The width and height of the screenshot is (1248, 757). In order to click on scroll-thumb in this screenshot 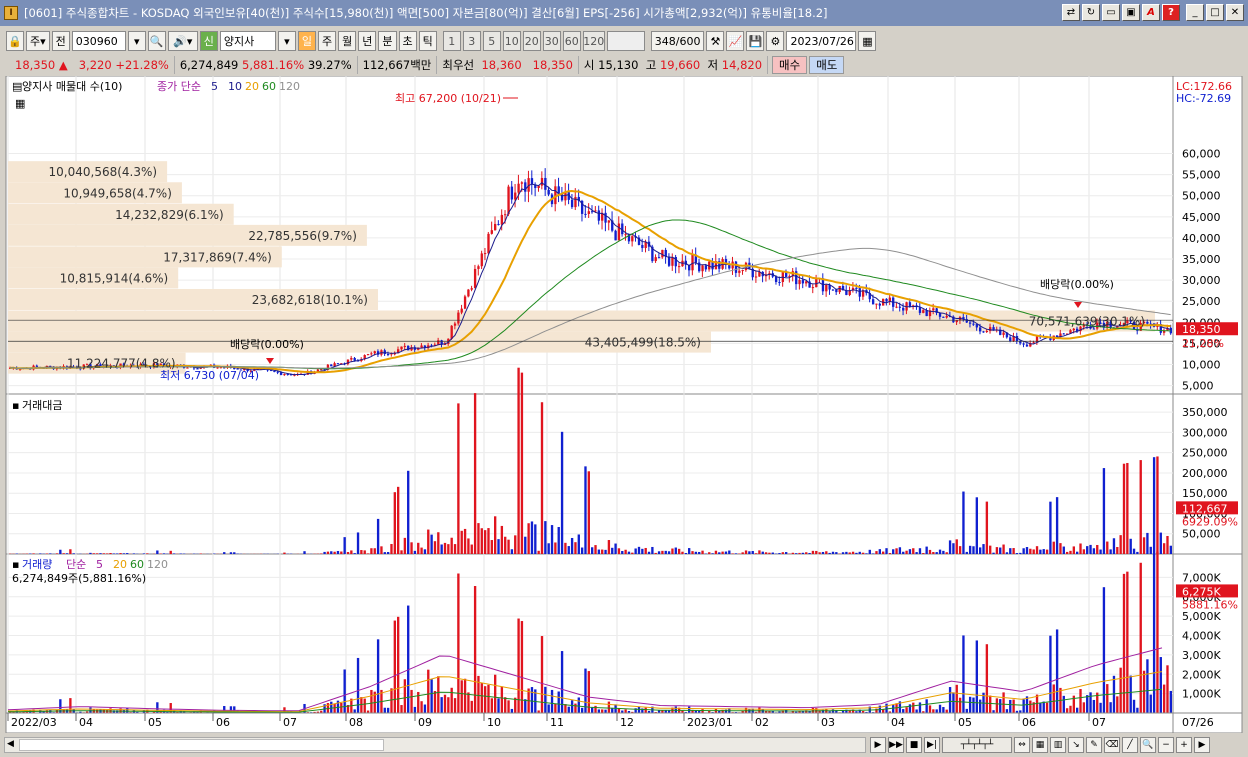, I will do `click(201, 745)`.